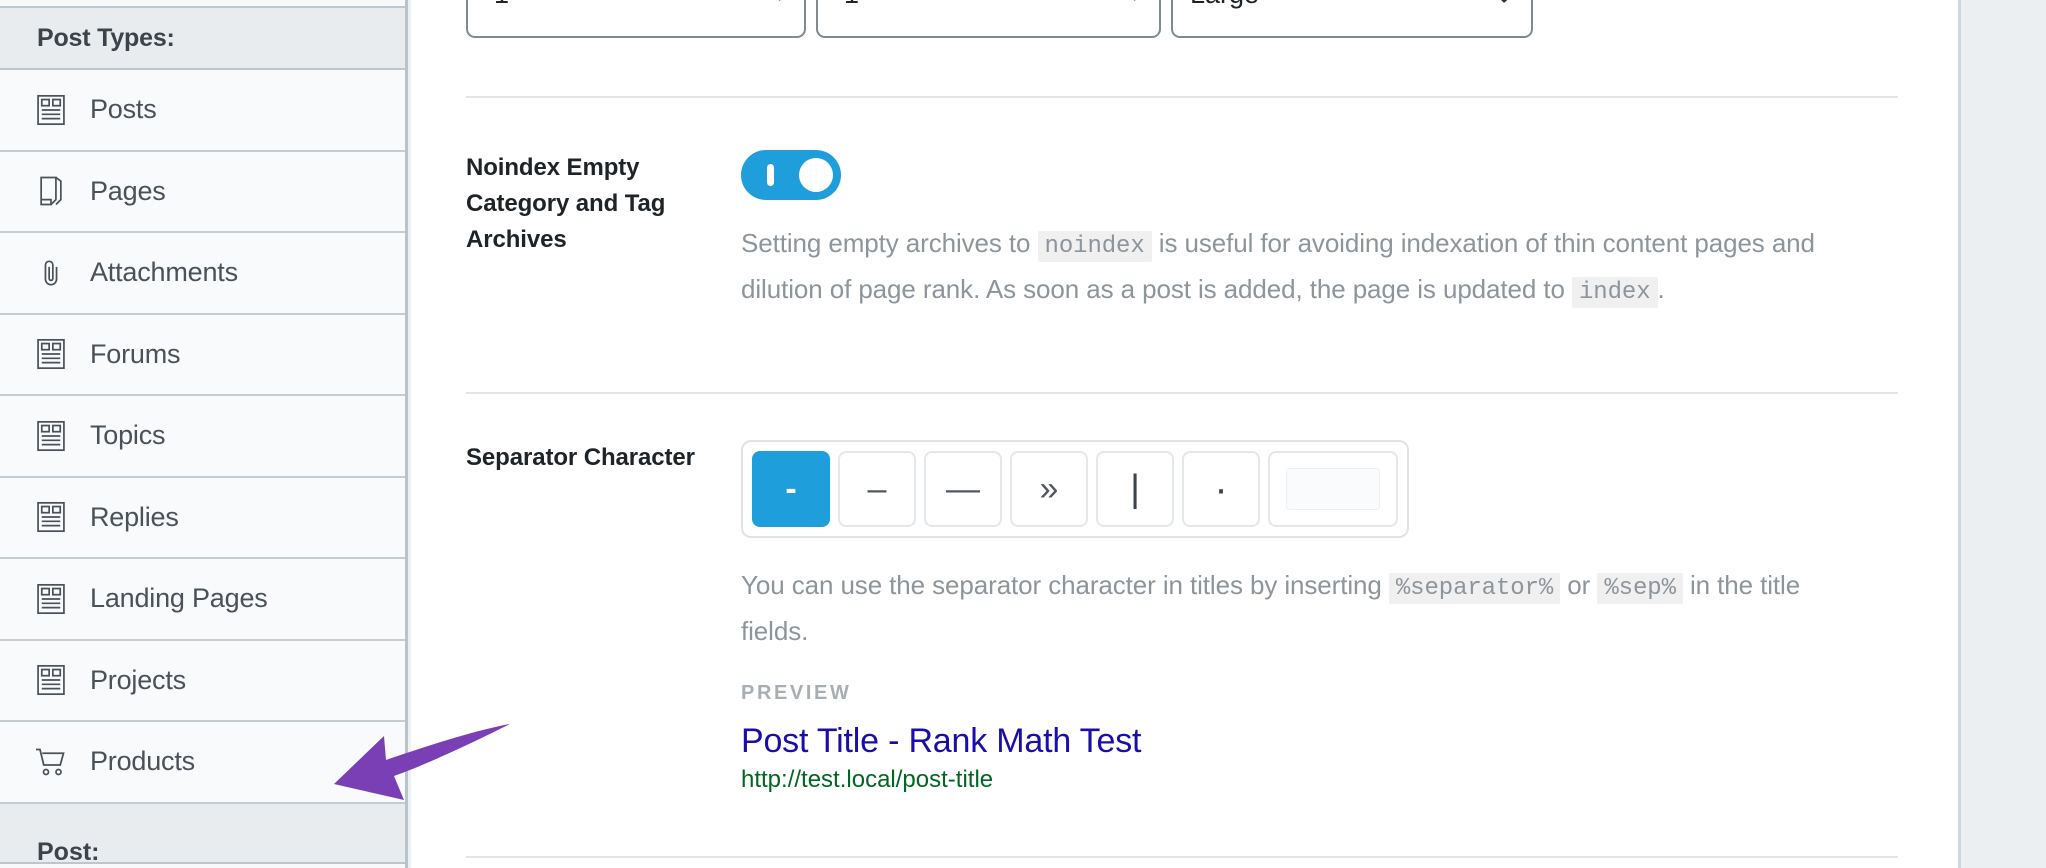 This screenshot has height=868, width=2046. I want to click on page-background-gutter, so click(2005, 434).